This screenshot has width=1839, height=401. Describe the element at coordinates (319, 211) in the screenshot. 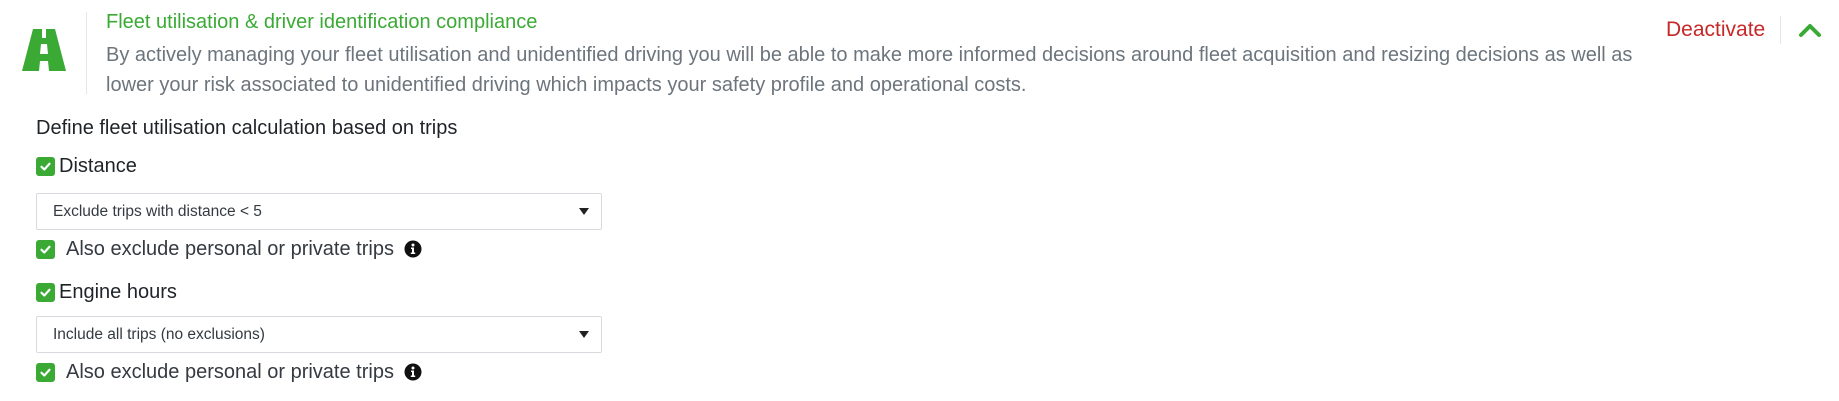

I see `distance-exclusion-select: Exclude trips with distance < 5` at that location.